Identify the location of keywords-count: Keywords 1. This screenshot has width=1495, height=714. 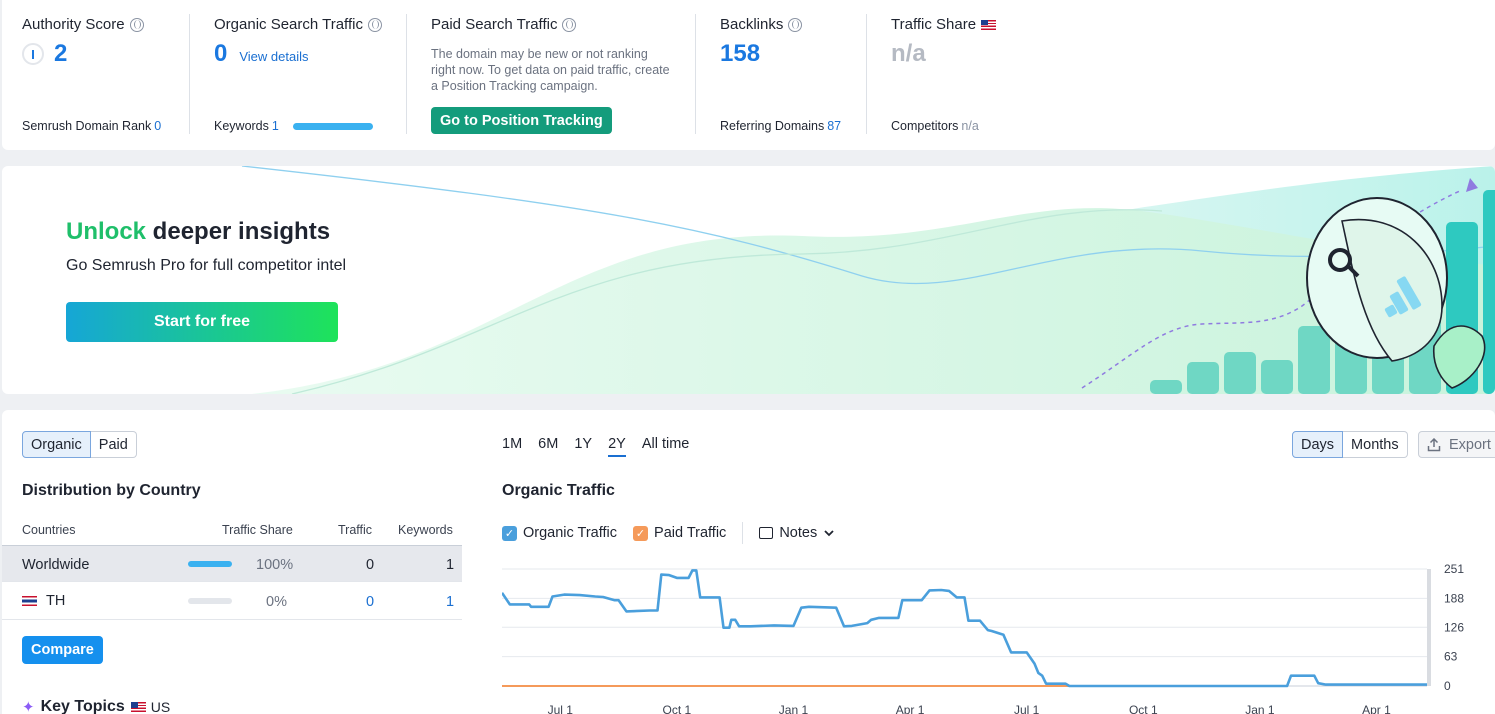
(293, 126).